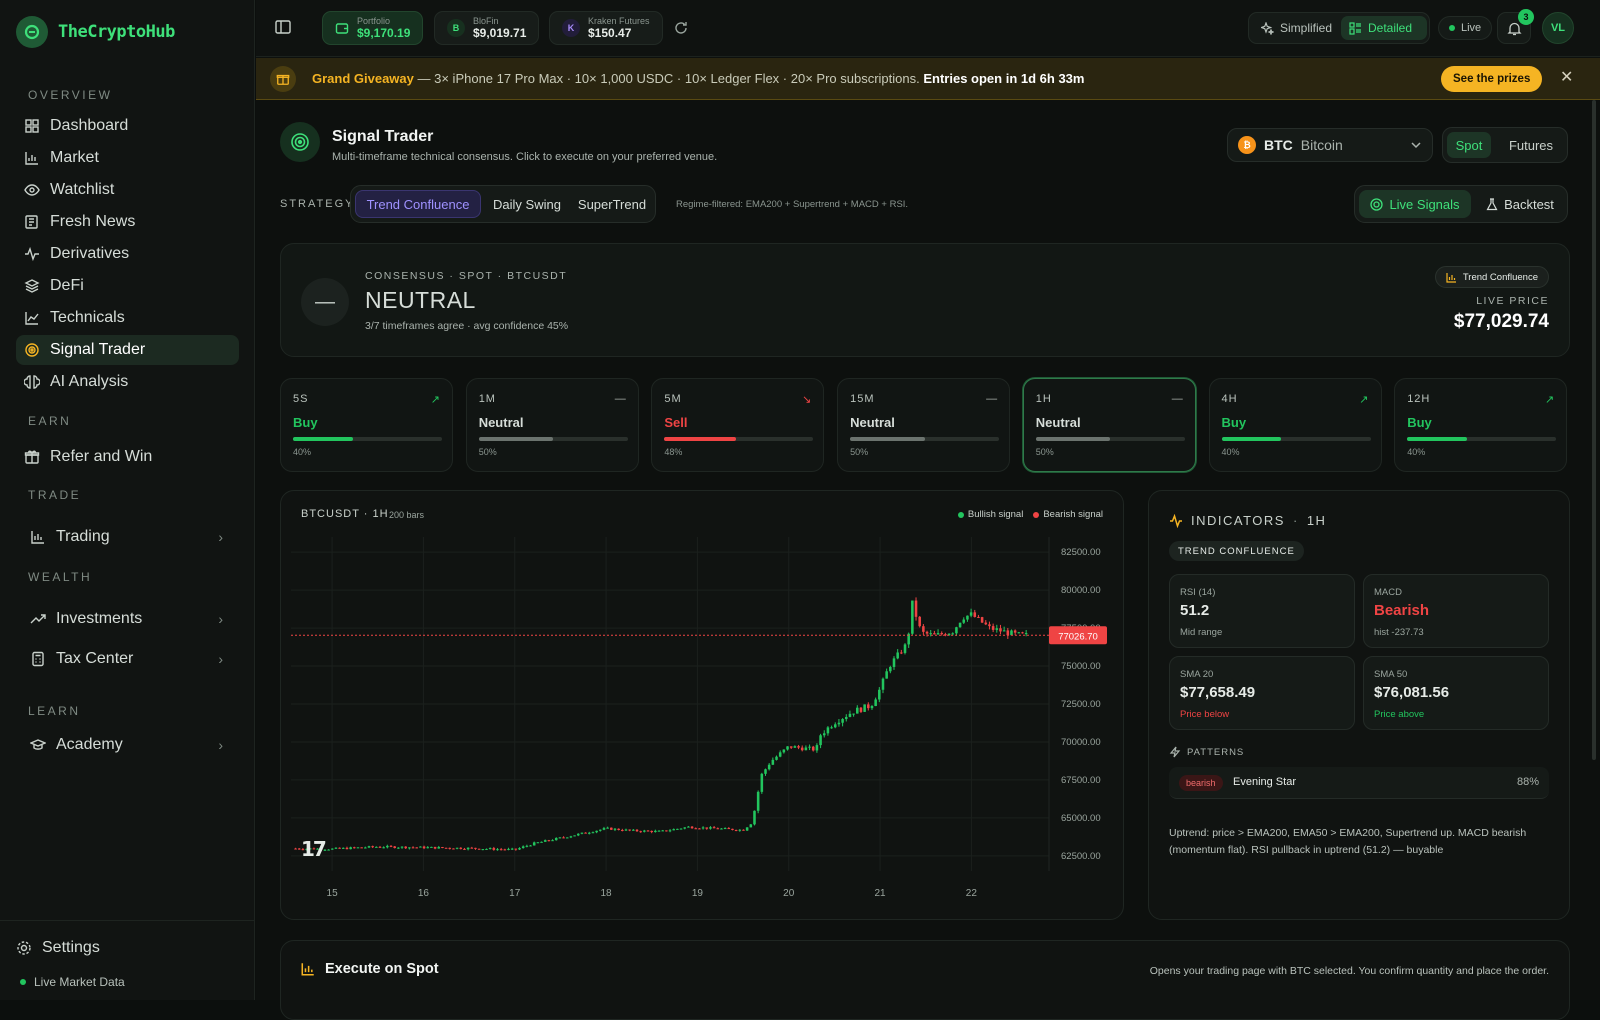 Image resolution: width=1600 pixels, height=1020 pixels. What do you see at coordinates (119, 948) in the screenshot?
I see `settings-button: Settings` at bounding box center [119, 948].